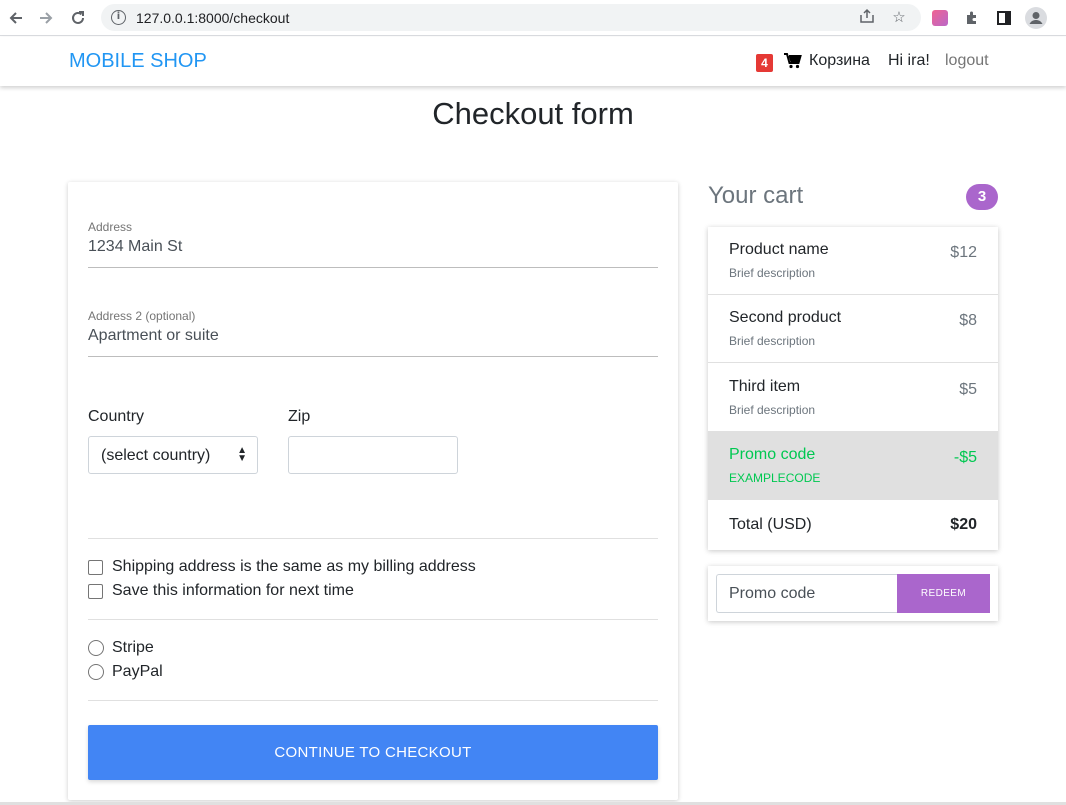 The image size is (1066, 805). What do you see at coordinates (772, 454) in the screenshot?
I see `promo-label: Promo code` at bounding box center [772, 454].